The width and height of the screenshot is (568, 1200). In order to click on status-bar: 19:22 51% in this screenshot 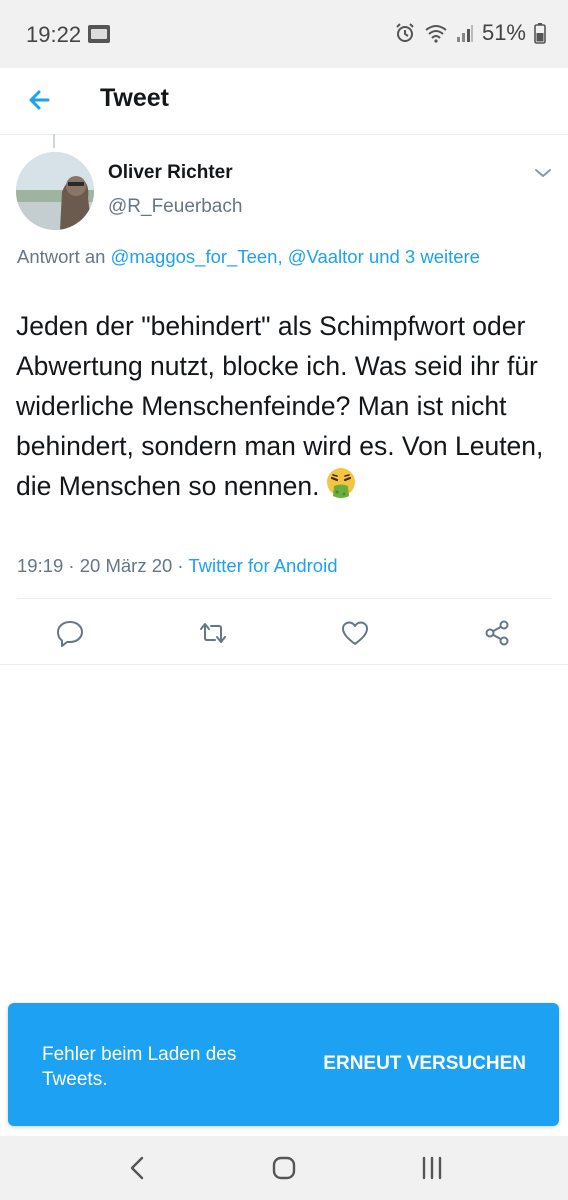, I will do `click(284, 34)`.